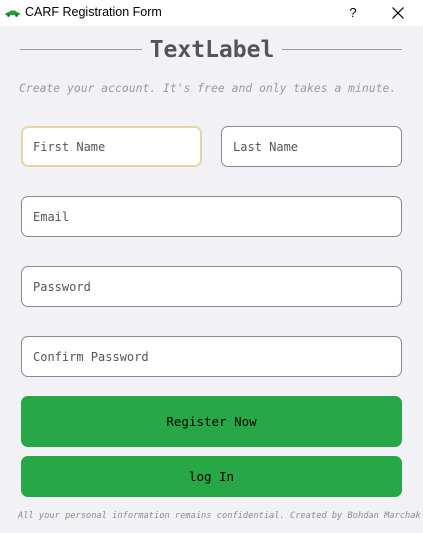 The height and width of the screenshot is (533, 423). What do you see at coordinates (93, 12) in the screenshot?
I see `window-title: CARF Registration Form` at bounding box center [93, 12].